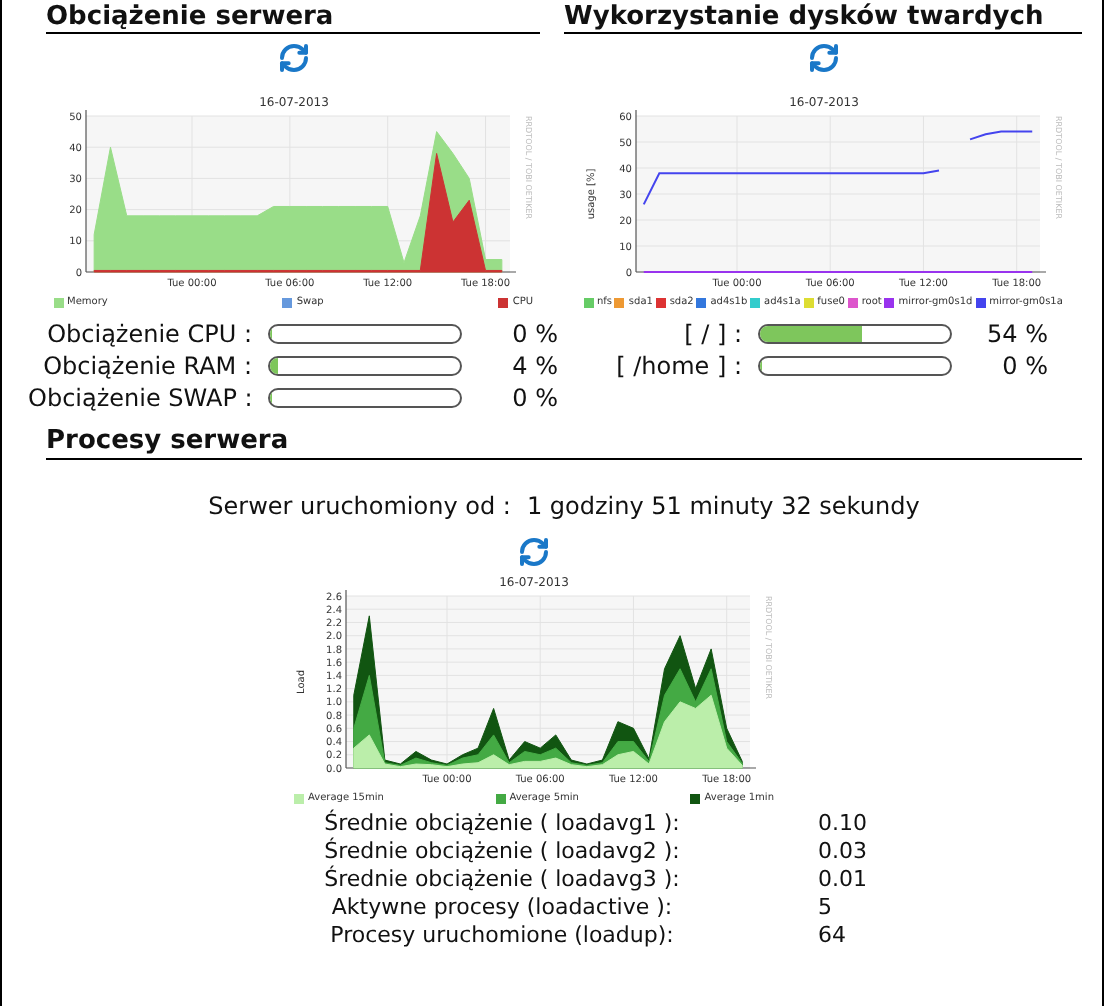 Image resolution: width=1104 pixels, height=1006 pixels. I want to click on stat-label: Średnie obciążenie ( loadavg2 ):, so click(502, 851).